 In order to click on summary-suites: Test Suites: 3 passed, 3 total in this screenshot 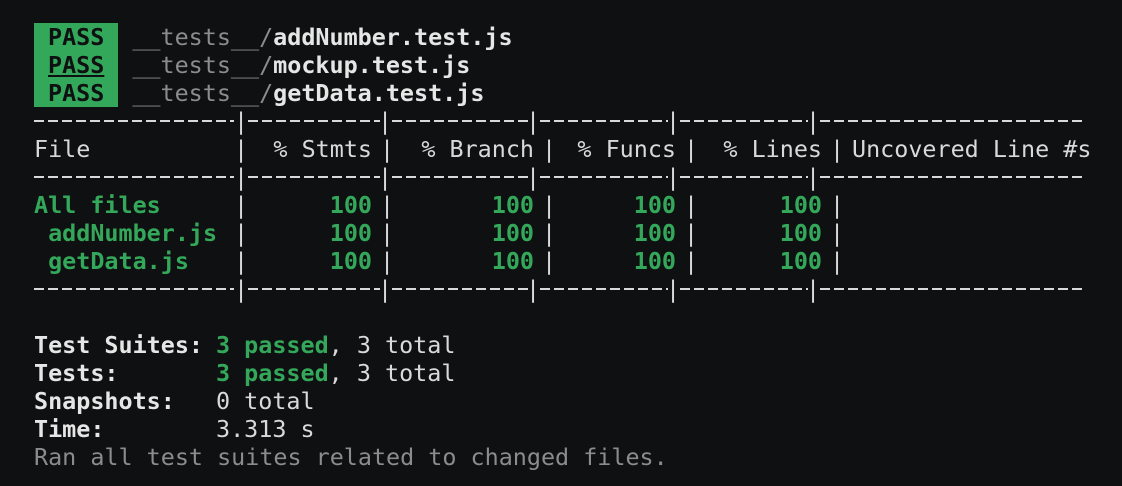, I will do `click(574, 345)`.